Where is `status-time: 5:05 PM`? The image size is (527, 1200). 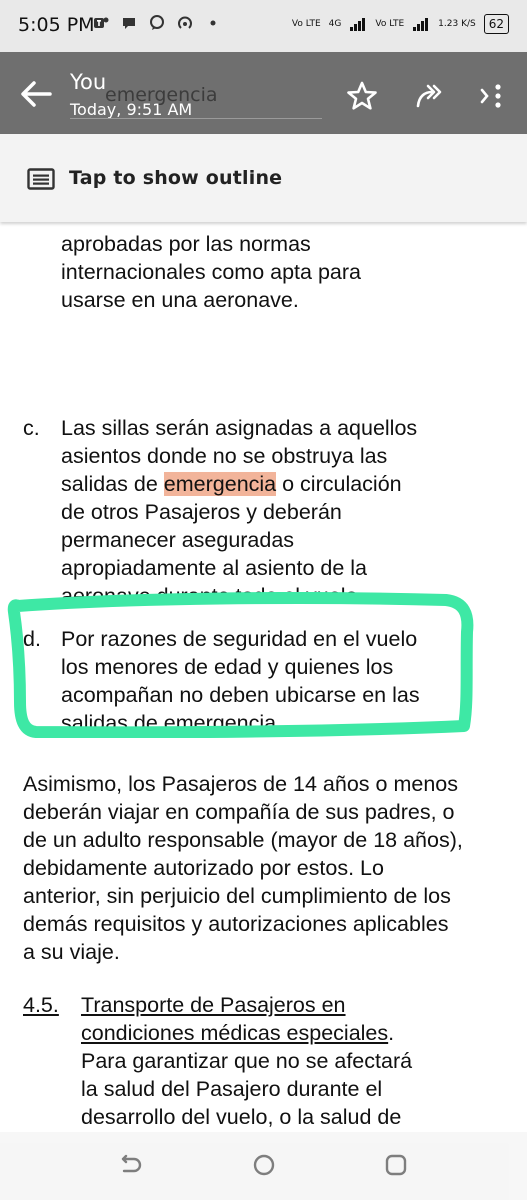
status-time: 5:05 PM is located at coordinates (56, 25).